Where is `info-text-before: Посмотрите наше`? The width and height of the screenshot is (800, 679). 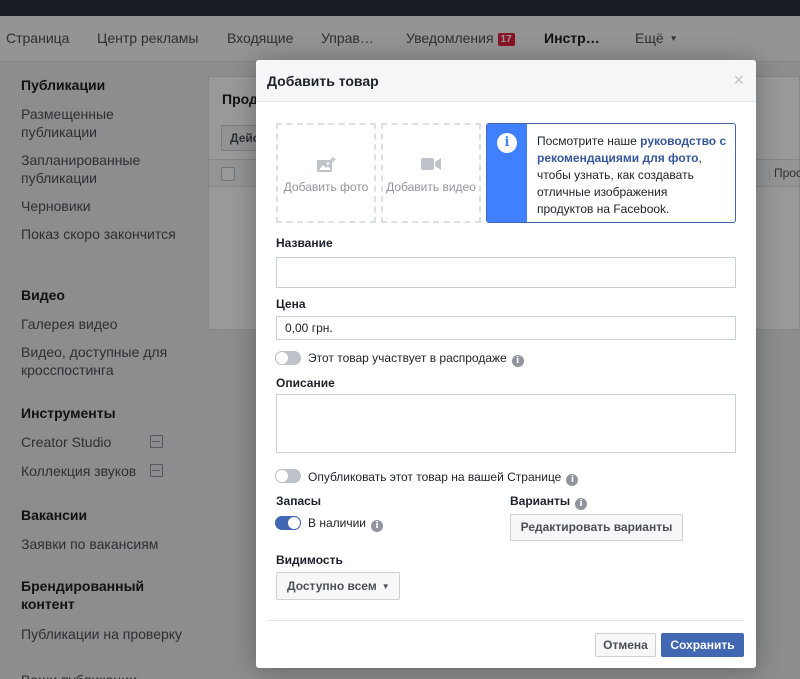
info-text-before: Посмотрите наше is located at coordinates (589, 141).